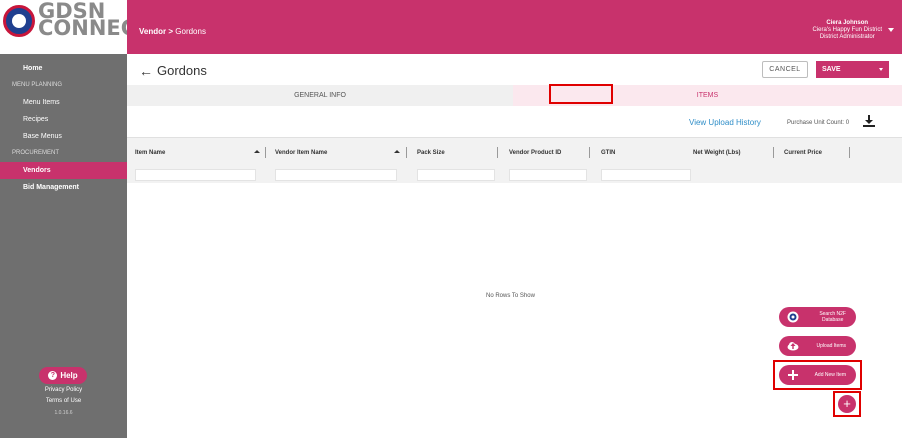 The width and height of the screenshot is (902, 438). I want to click on tab-bar: GENERAL INFO ITEMS, so click(514, 95).